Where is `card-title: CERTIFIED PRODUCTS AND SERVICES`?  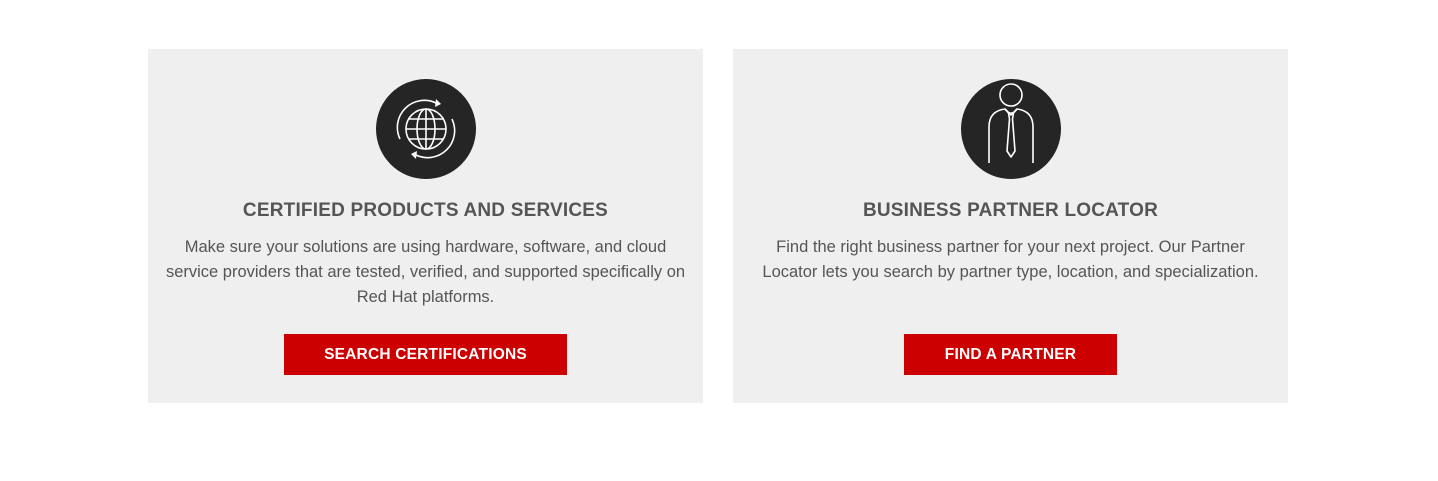
card-title: CERTIFIED PRODUCTS AND SERVICES is located at coordinates (425, 210).